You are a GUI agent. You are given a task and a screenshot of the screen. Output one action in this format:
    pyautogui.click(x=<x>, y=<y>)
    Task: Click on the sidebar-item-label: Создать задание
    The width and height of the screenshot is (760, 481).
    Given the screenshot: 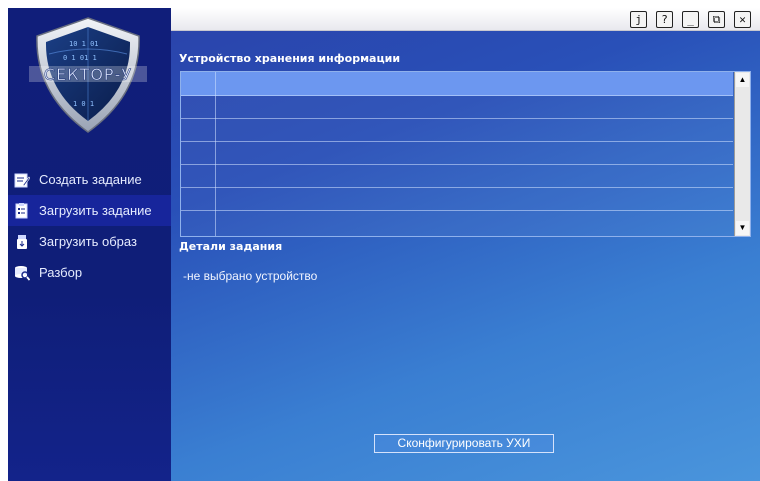 What is the action you would take?
    pyautogui.click(x=90, y=179)
    